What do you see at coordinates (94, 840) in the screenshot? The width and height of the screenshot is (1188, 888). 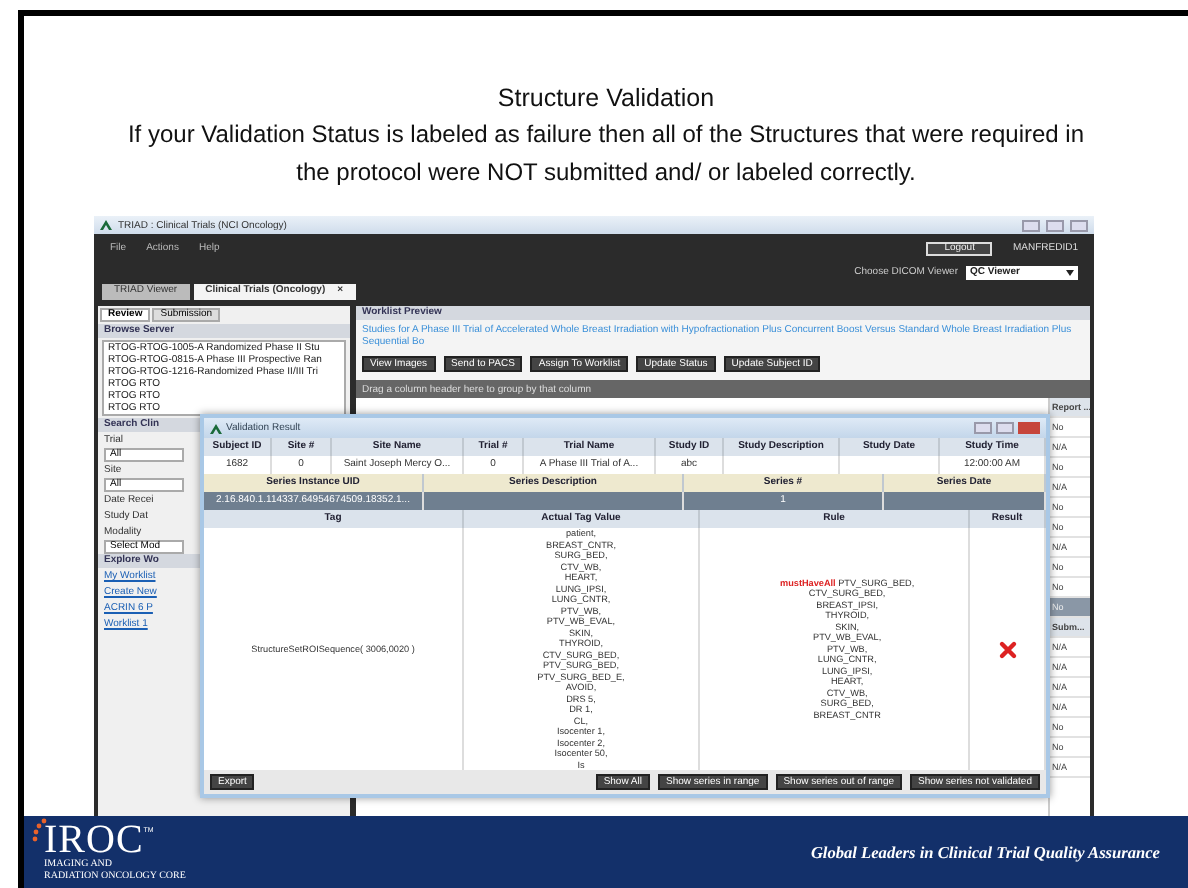 I see `logo-text: IROC` at bounding box center [94, 840].